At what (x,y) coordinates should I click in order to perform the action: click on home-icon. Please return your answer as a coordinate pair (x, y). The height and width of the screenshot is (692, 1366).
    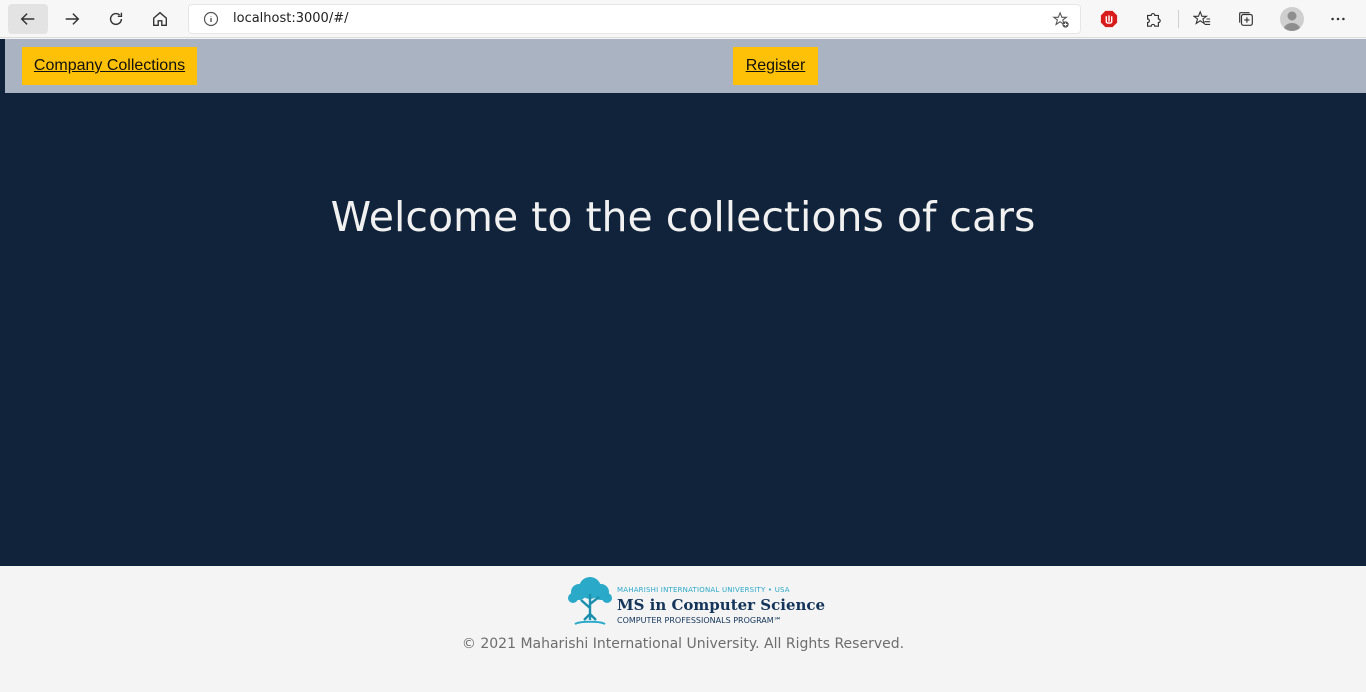
    Looking at the image, I should click on (160, 18).